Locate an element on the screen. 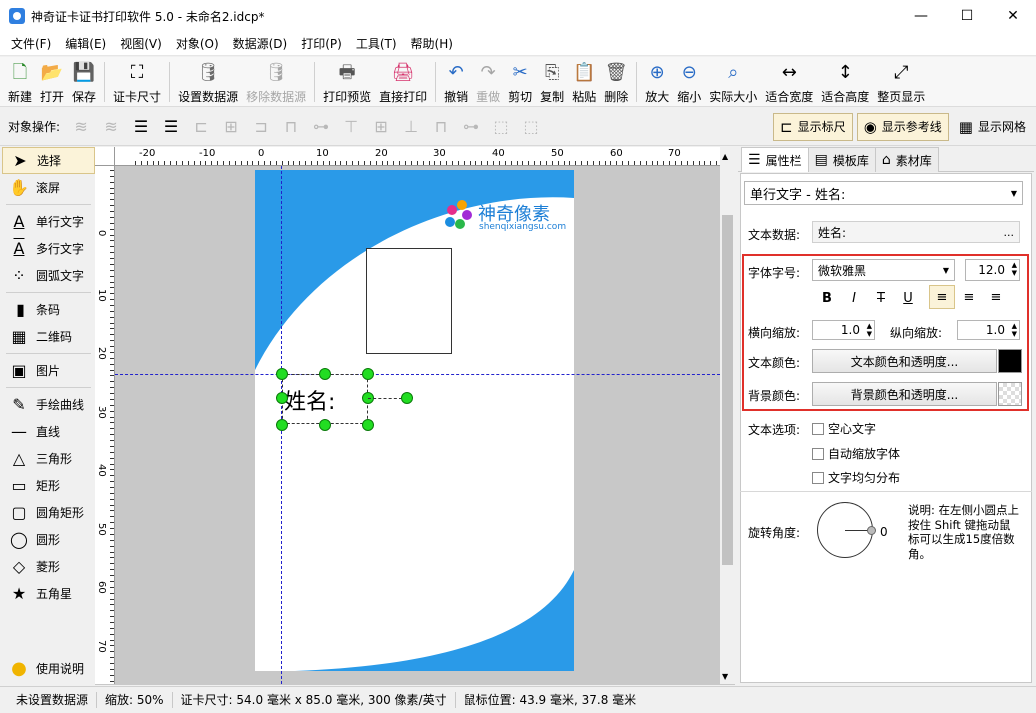  even-distribution-checkbox: 文字均匀分布 is located at coordinates (856, 477).